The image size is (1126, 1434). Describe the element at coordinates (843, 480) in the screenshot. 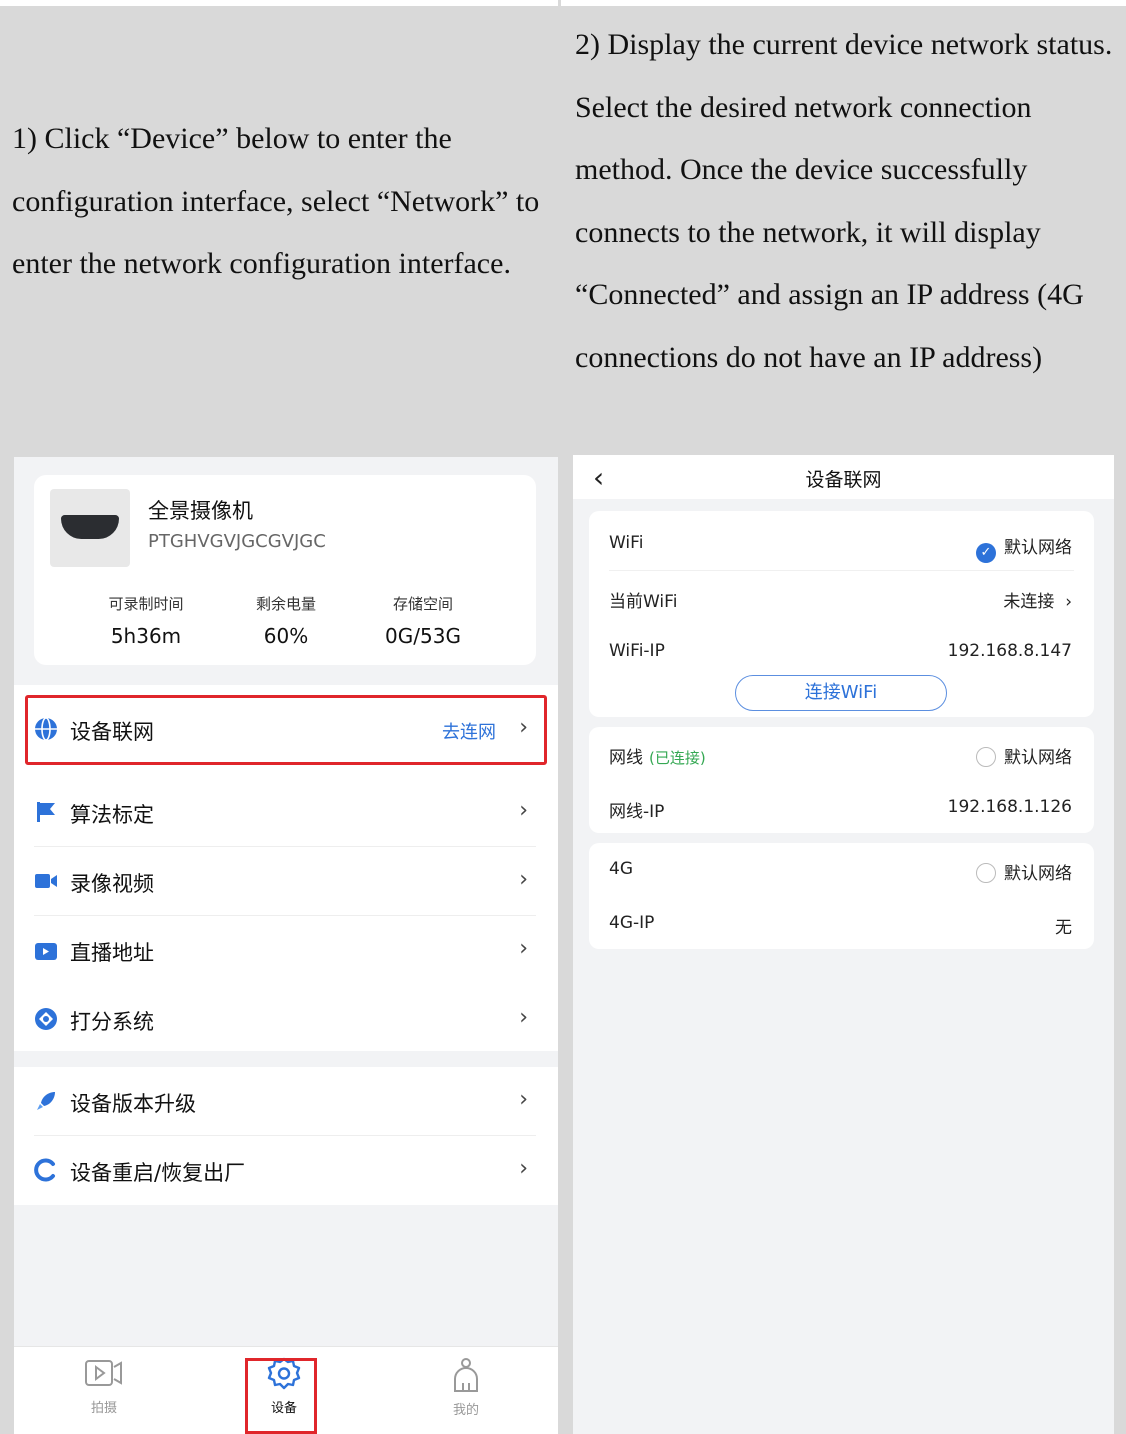

I see `page-title: 设备联网` at that location.